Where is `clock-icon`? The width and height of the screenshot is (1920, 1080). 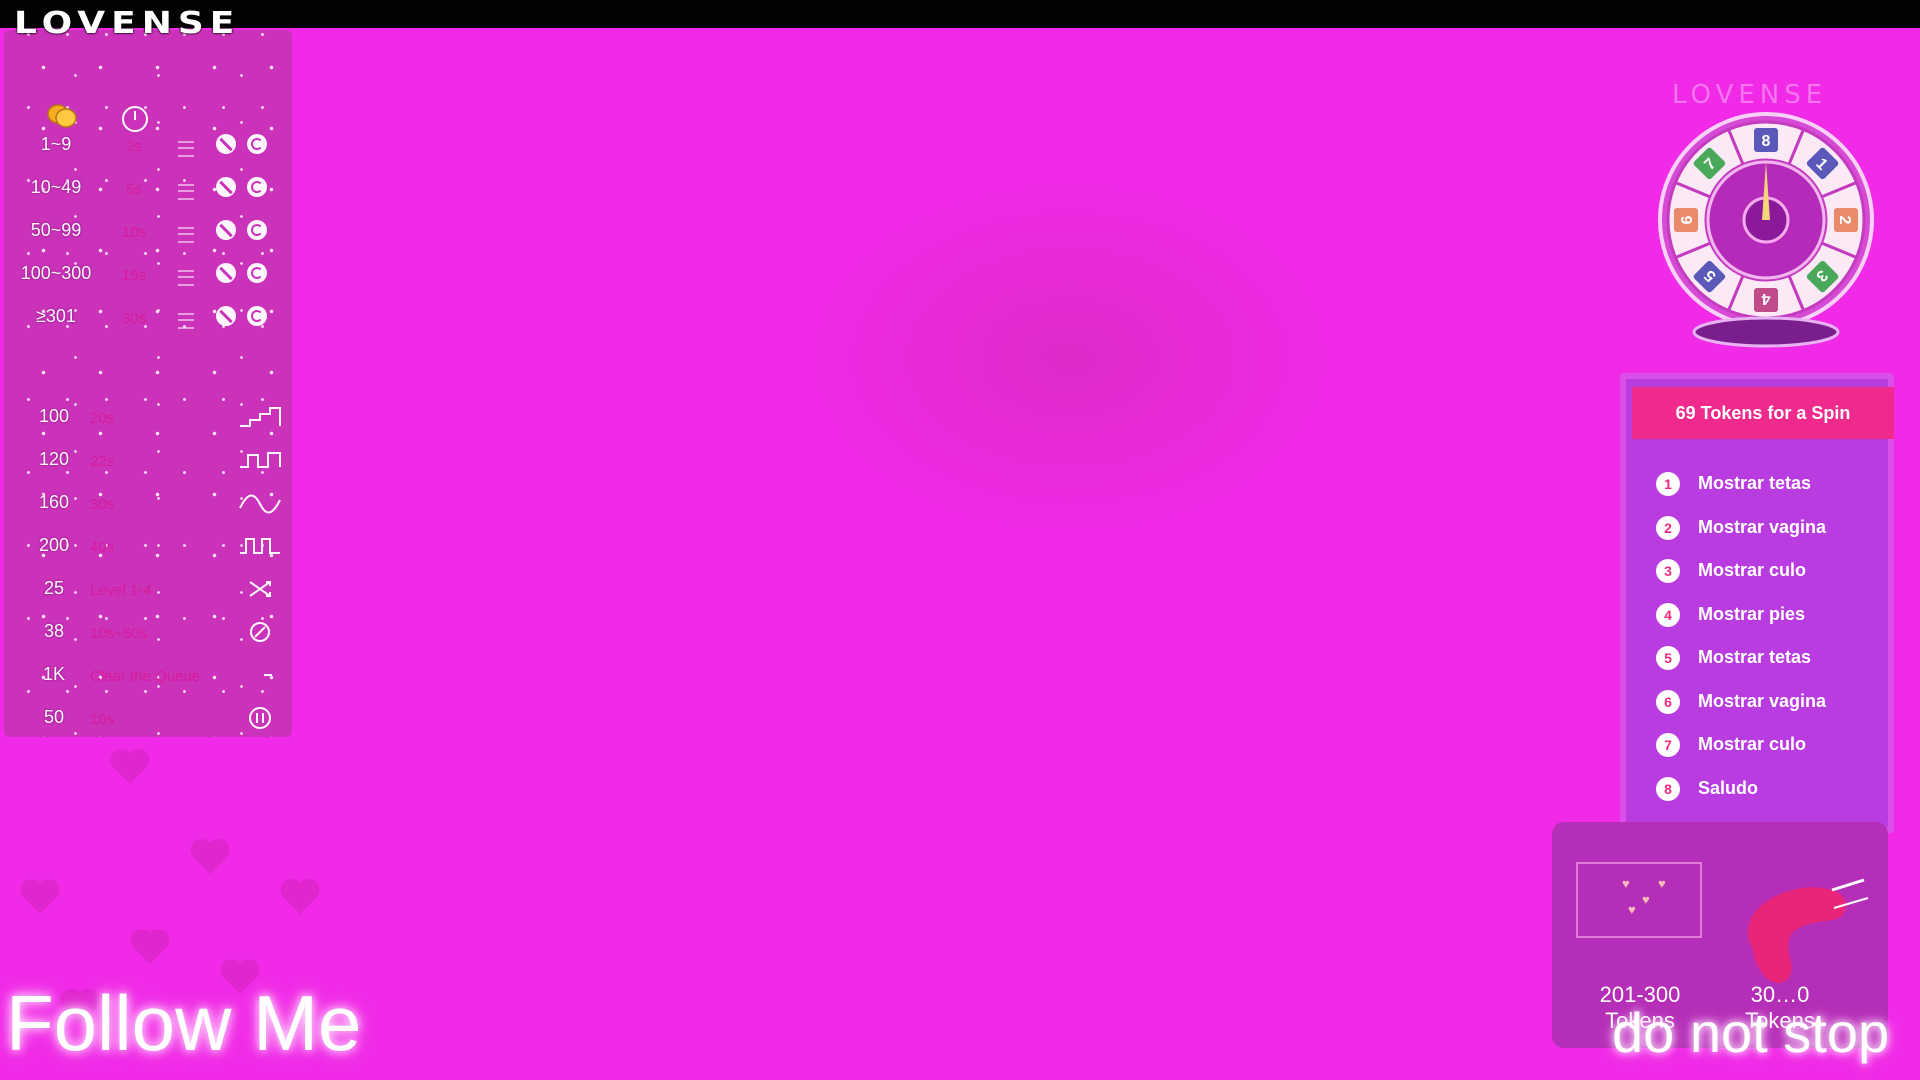
clock-icon is located at coordinates (135, 119).